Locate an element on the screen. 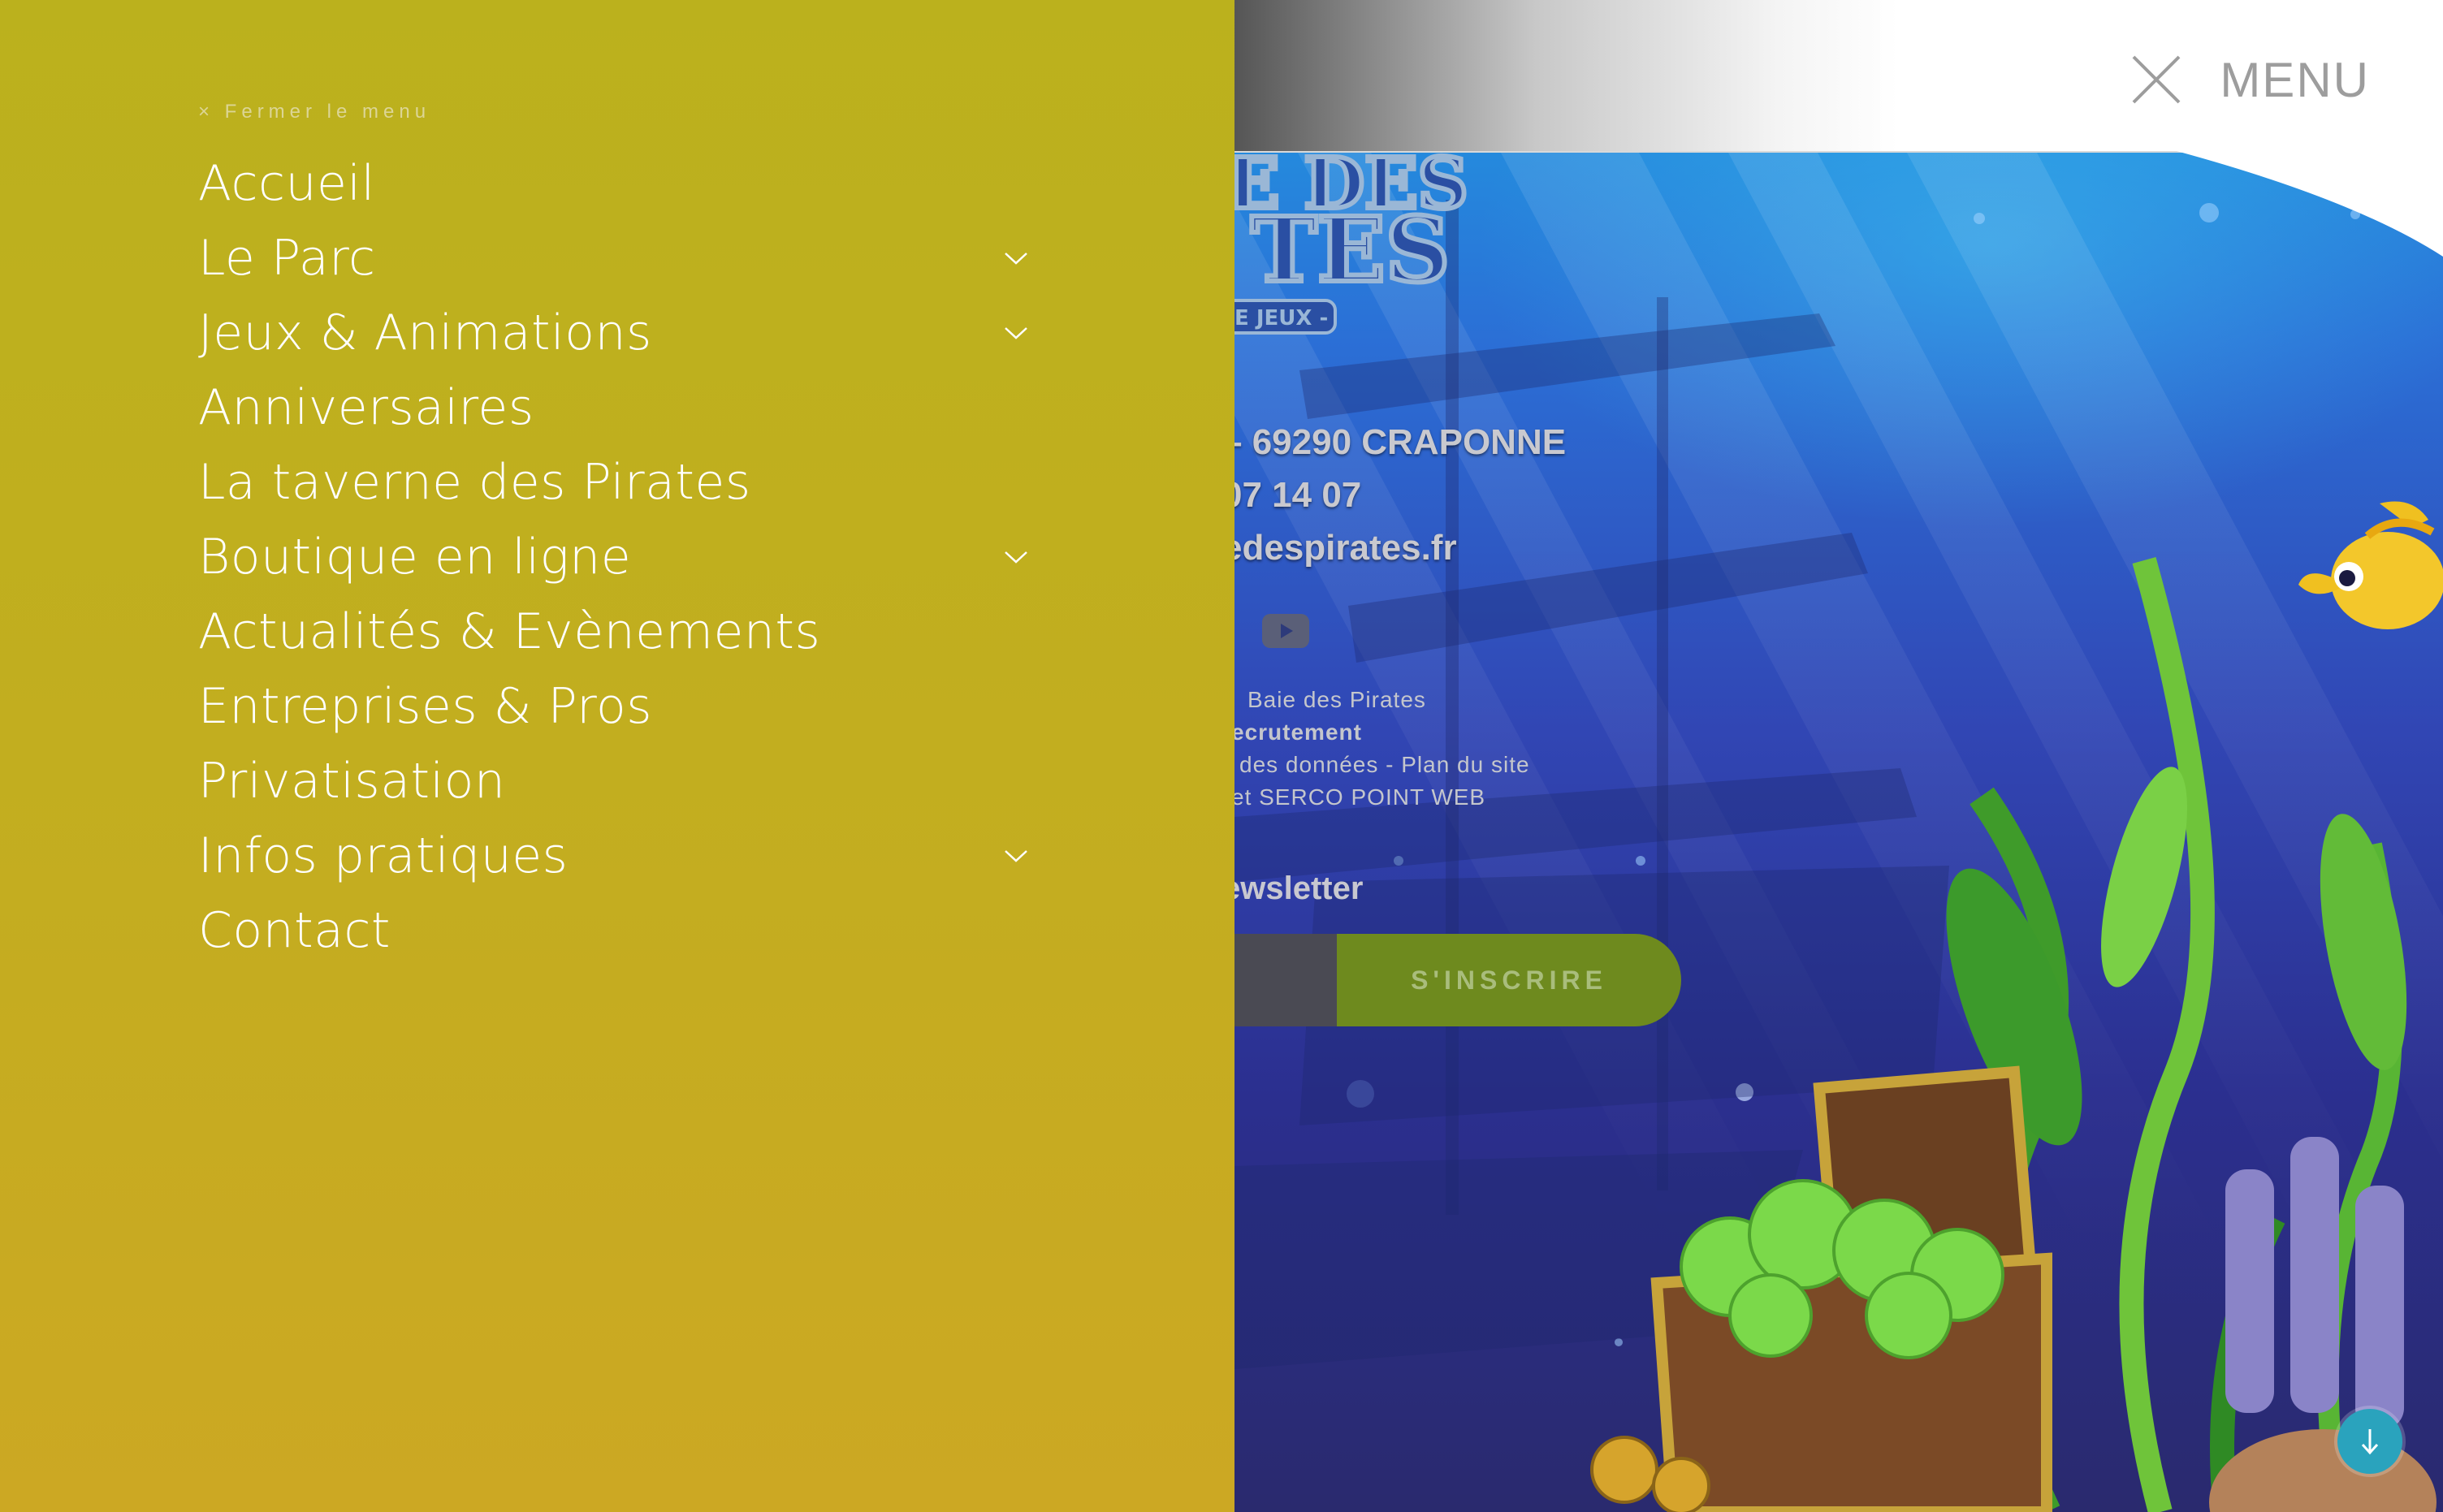  footer-link: Baie des Pirates is located at coordinates (1336, 700).